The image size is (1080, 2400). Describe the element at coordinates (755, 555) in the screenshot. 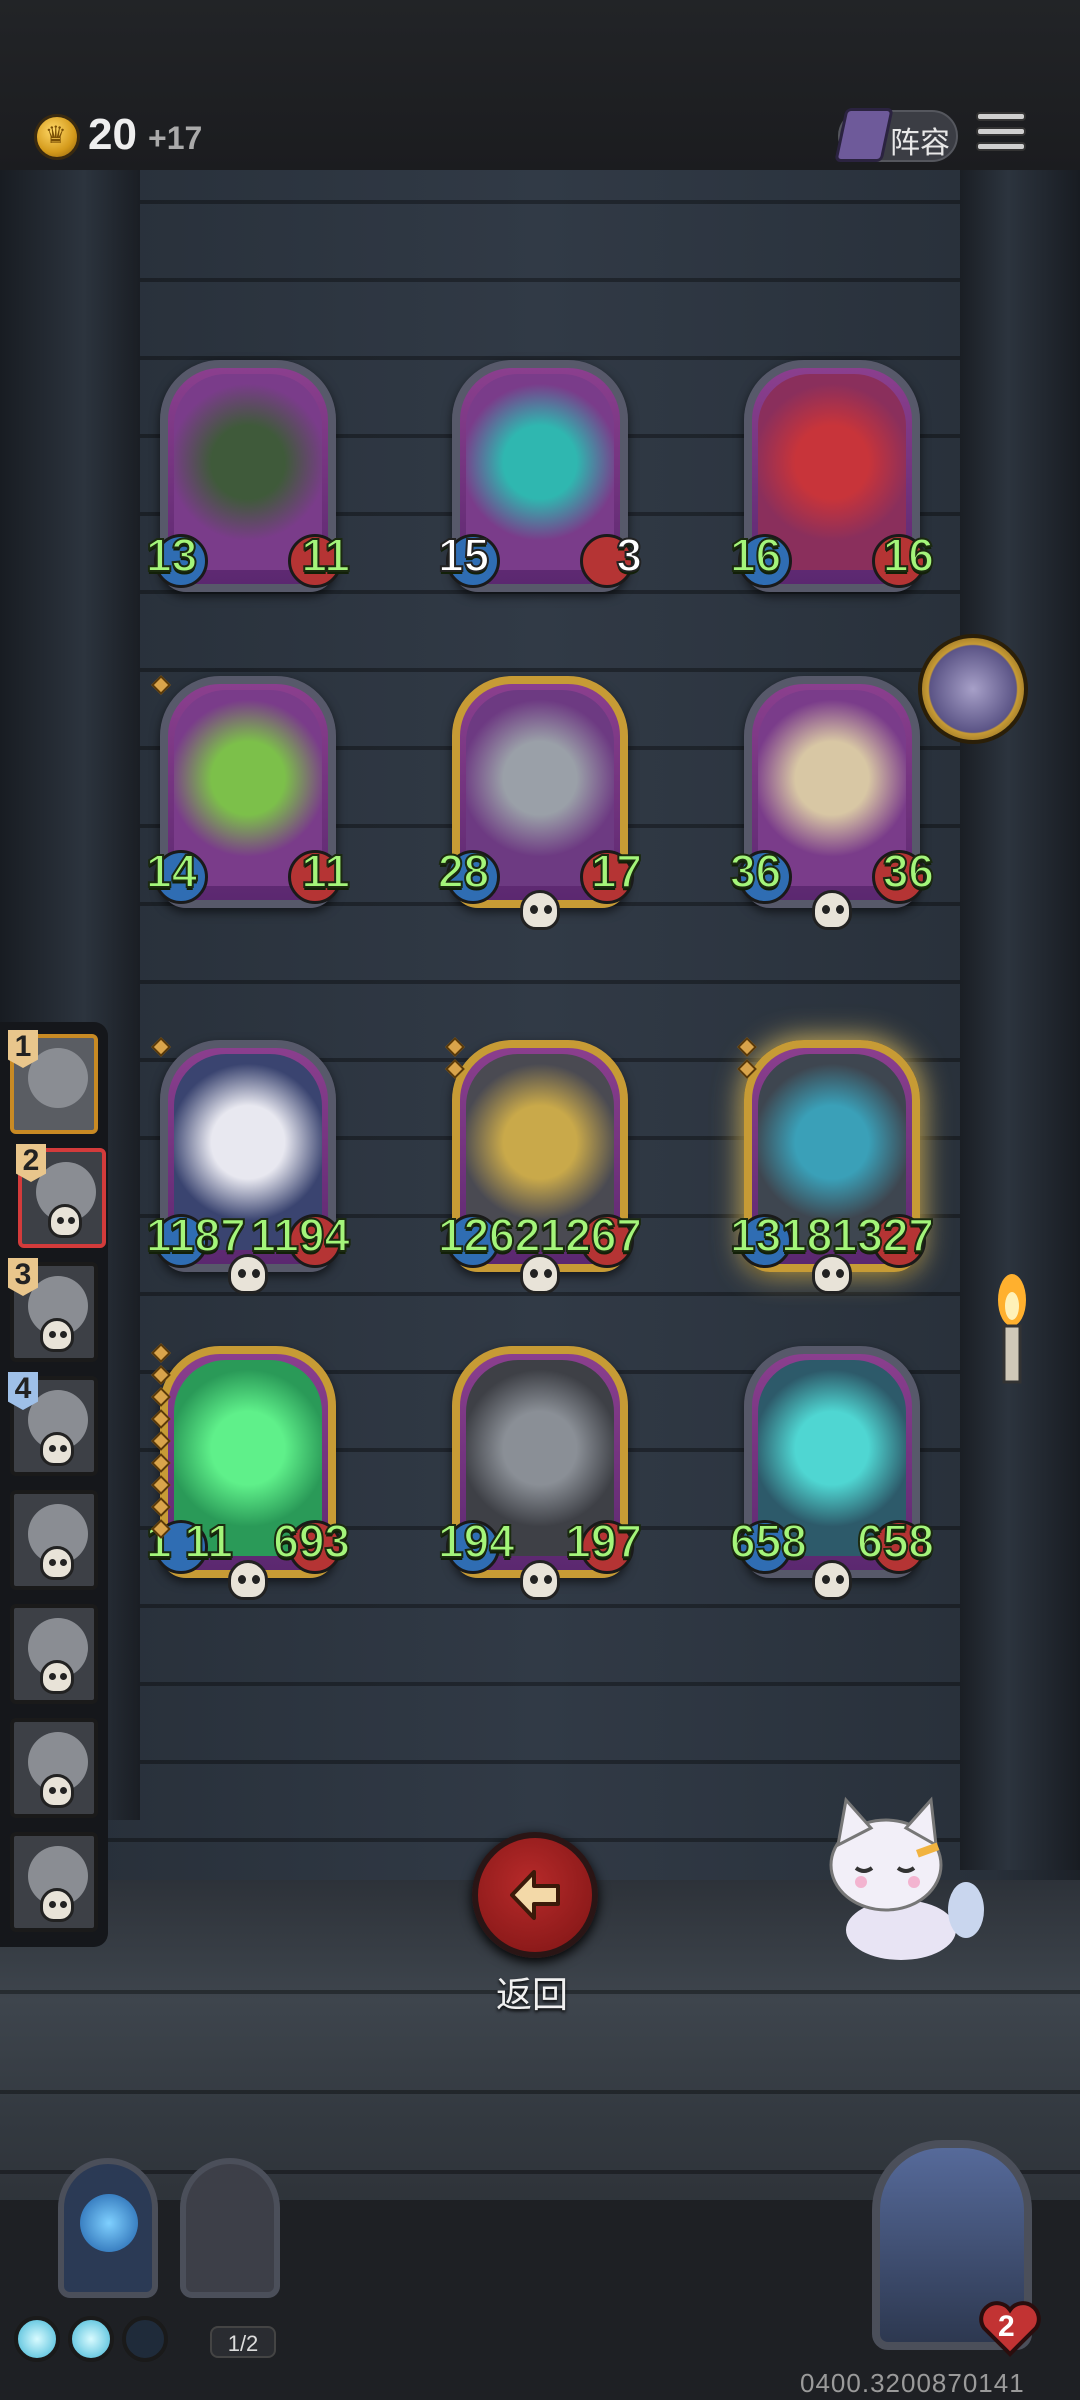

I see `attack-value: 16` at that location.